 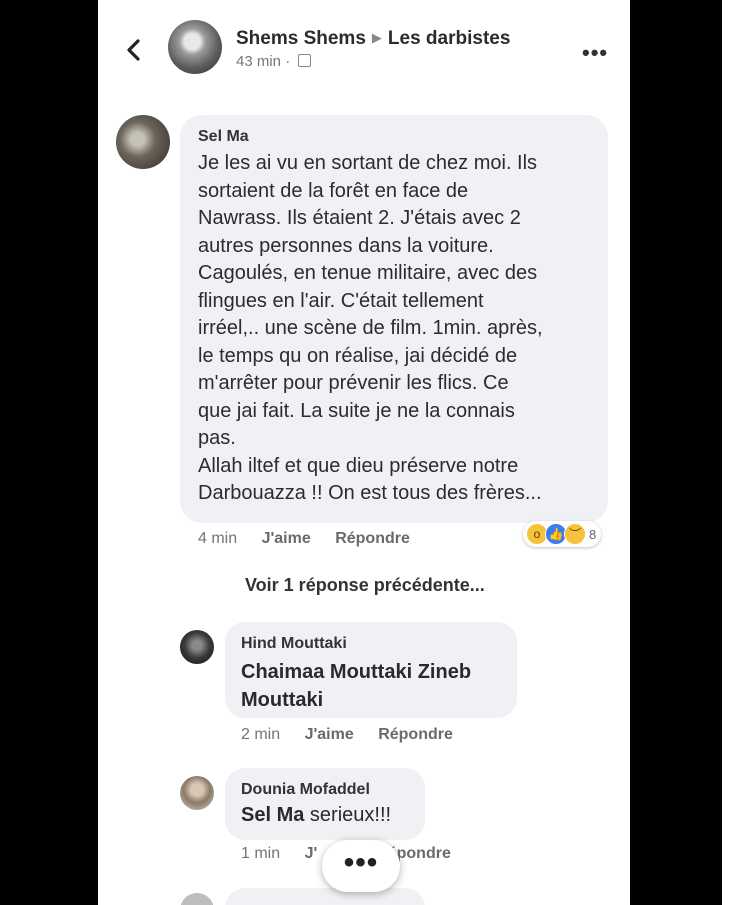 What do you see at coordinates (294, 644) in the screenshot?
I see `reply-author: Hind Mouttaki` at bounding box center [294, 644].